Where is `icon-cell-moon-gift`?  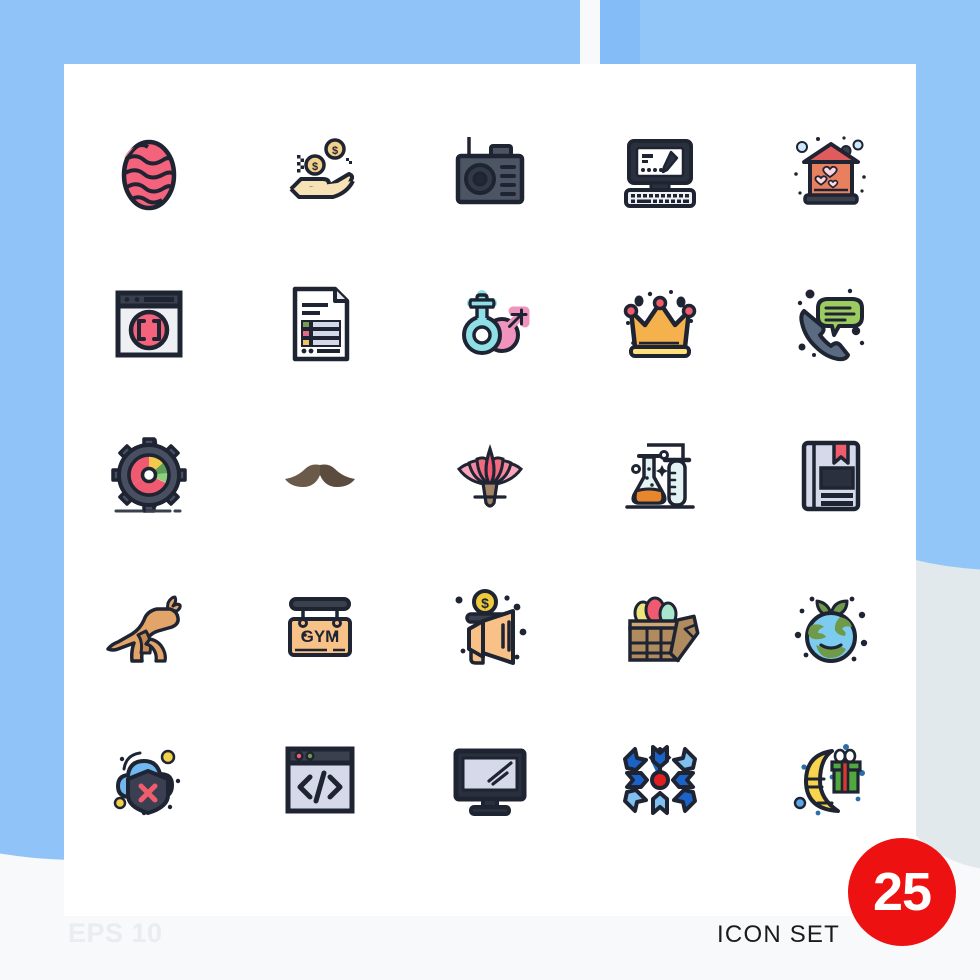
icon-cell-moon-gift is located at coordinates (831, 780).